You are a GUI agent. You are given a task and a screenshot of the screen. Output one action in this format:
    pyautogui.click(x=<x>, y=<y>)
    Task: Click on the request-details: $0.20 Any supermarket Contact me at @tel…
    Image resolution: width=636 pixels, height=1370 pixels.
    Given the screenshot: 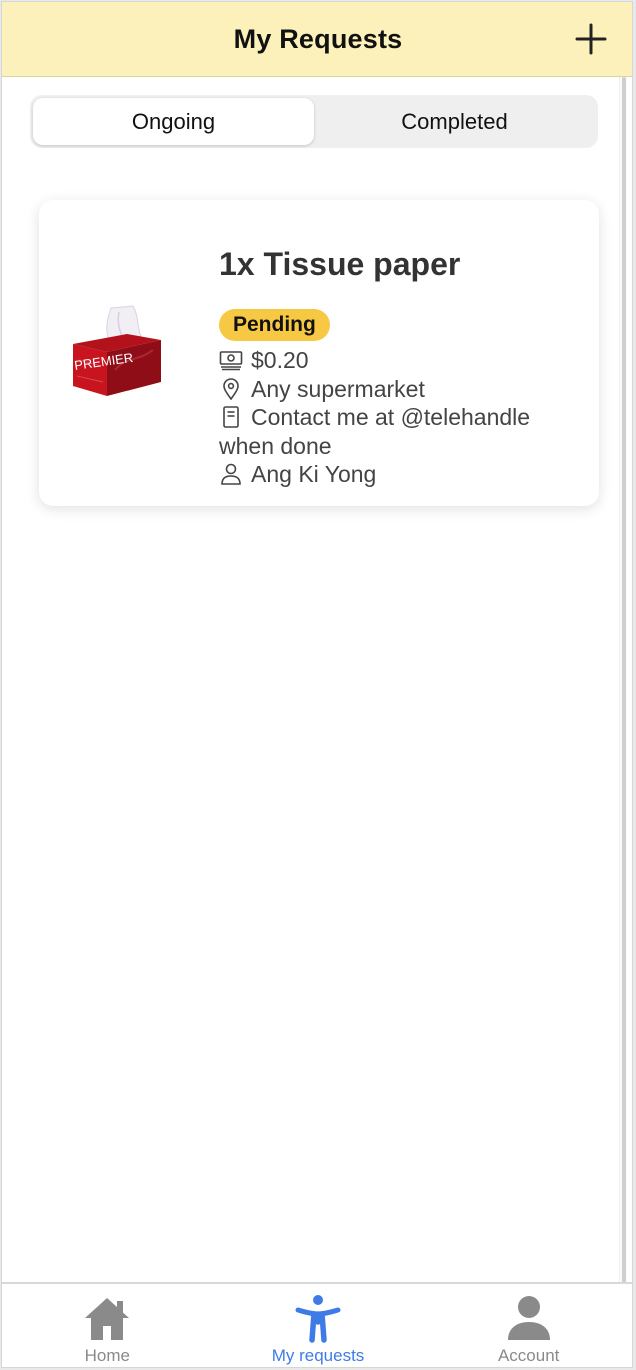 What is the action you would take?
    pyautogui.click(x=399, y=417)
    